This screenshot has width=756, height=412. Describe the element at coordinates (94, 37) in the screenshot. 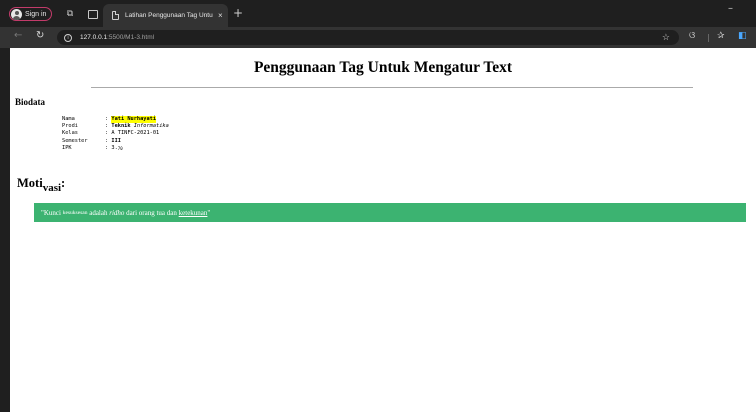

I see `address-host: 127.0.0.1` at that location.